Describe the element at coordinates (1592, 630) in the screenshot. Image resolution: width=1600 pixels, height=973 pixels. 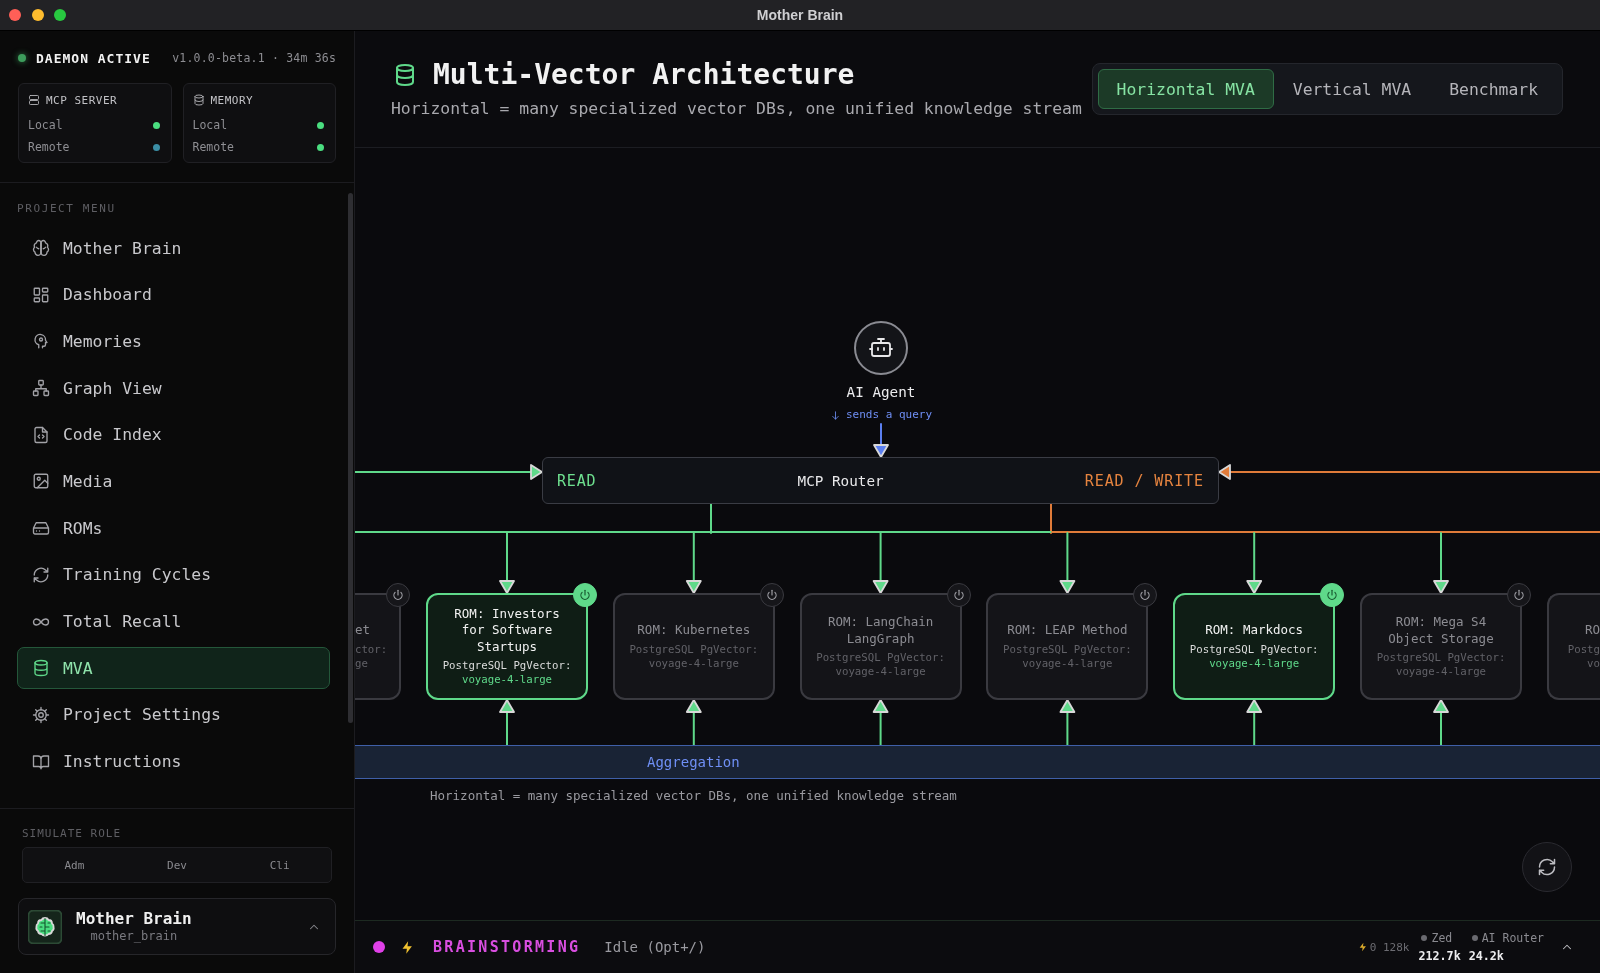
I see `rom-title: RO` at that location.